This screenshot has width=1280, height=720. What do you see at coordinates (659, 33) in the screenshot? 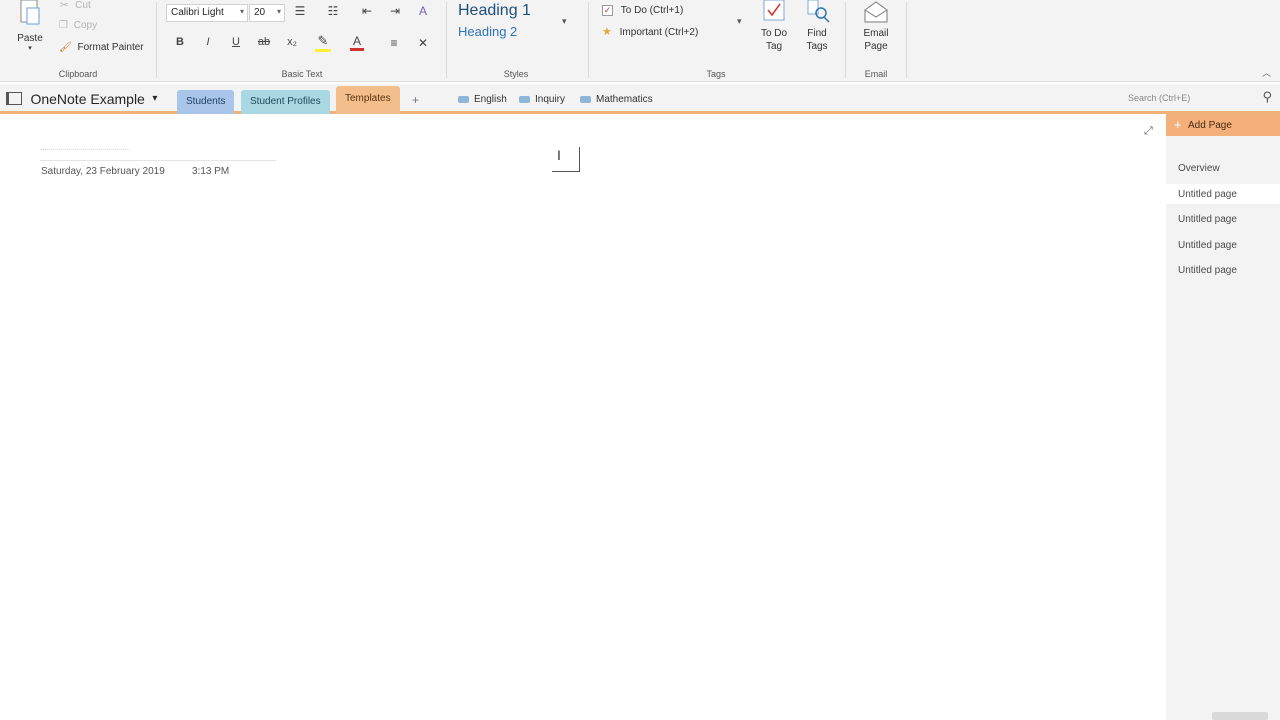
I see `important-tag-label: Important (Ctrl+2)` at bounding box center [659, 33].